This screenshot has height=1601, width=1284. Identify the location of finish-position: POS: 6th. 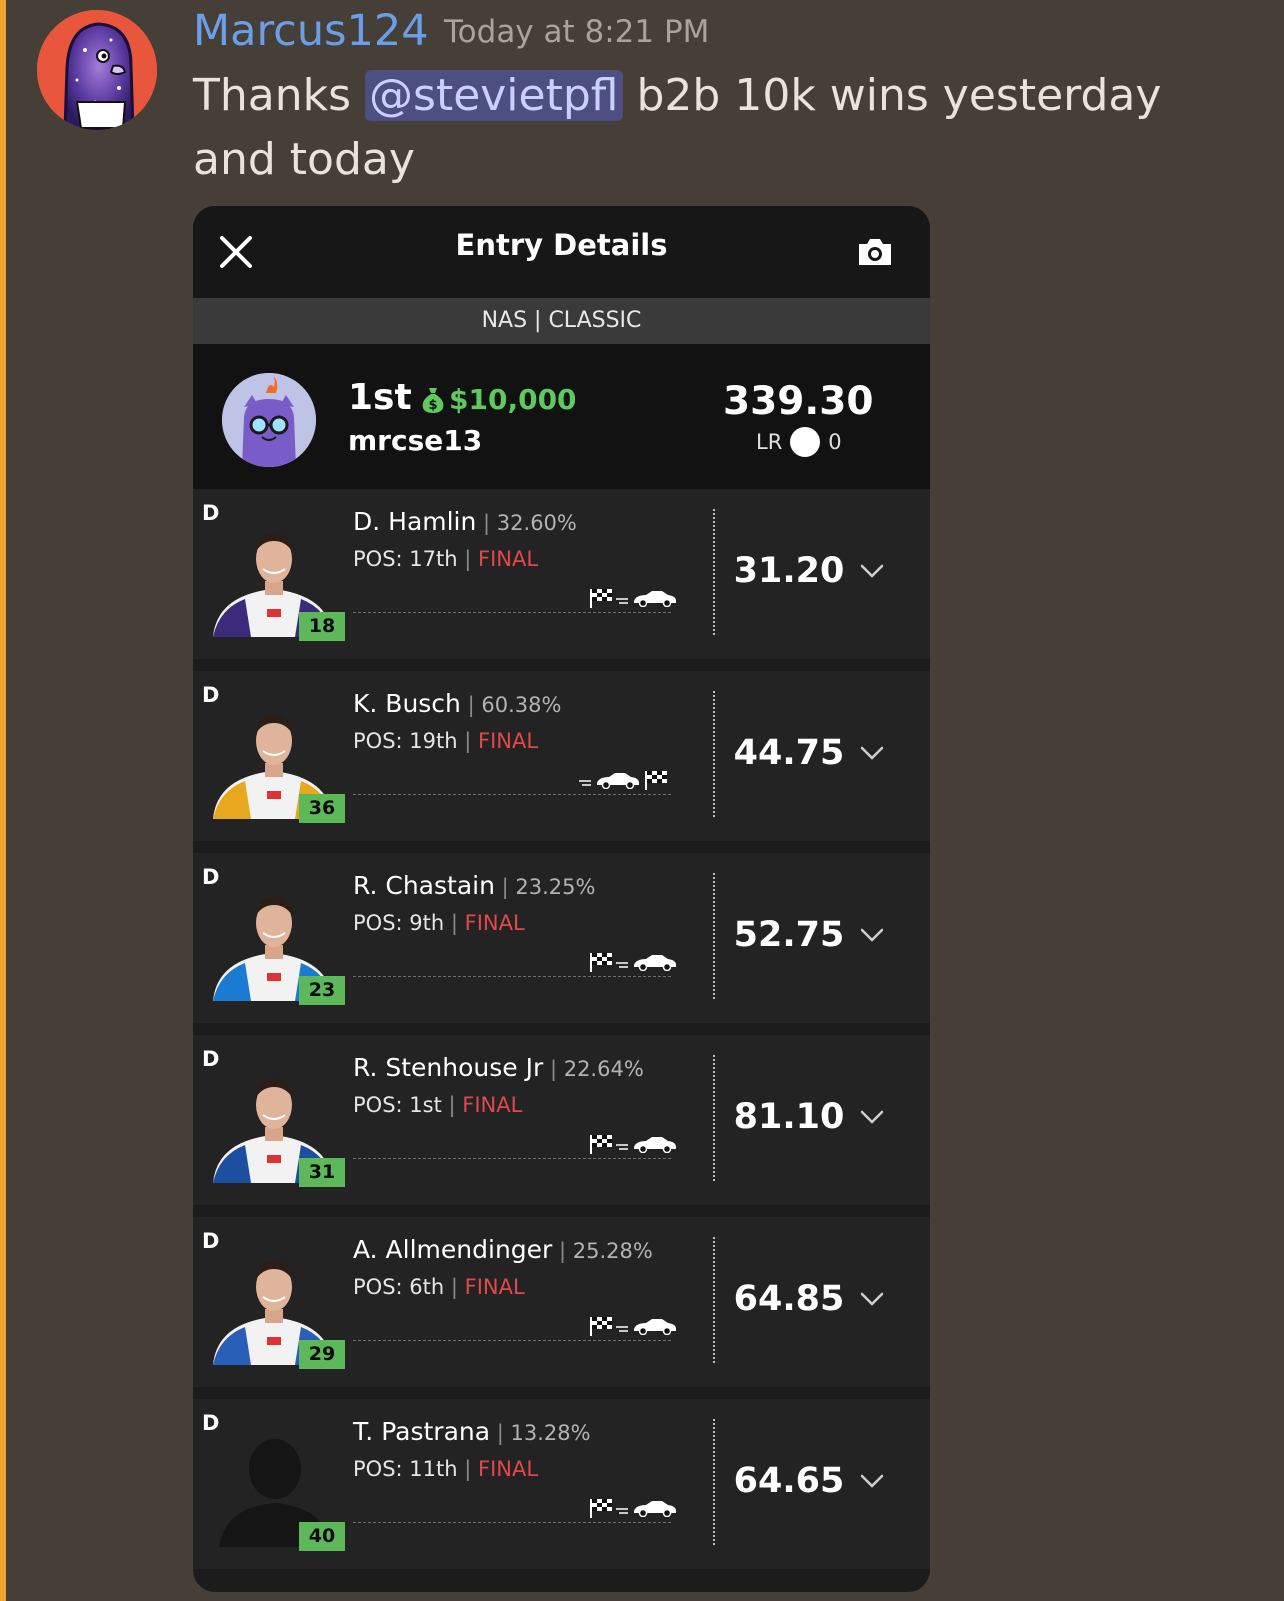
(399, 1287).